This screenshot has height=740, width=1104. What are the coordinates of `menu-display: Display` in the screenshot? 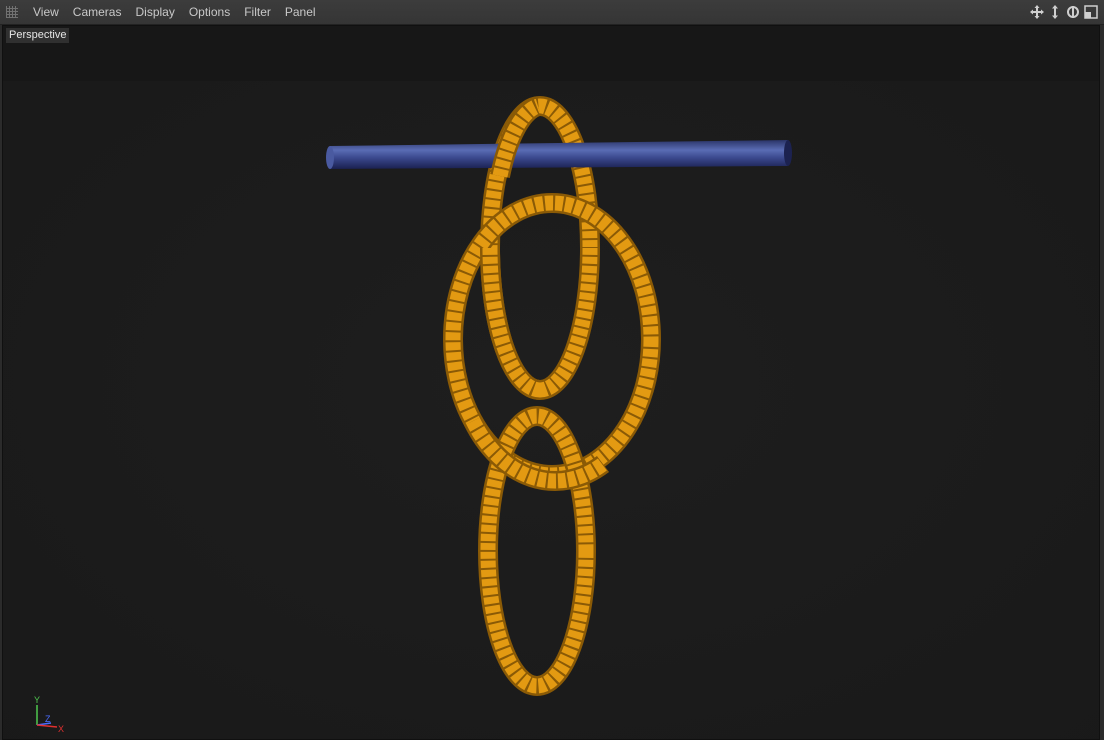 It's located at (154, 12).